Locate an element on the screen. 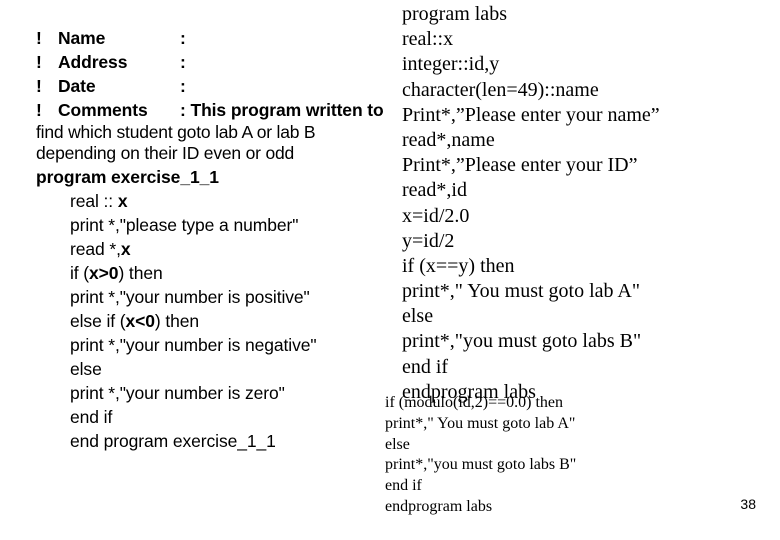 This screenshot has width=780, height=540. code-segment-pre: else is located at coordinates (86, 369).